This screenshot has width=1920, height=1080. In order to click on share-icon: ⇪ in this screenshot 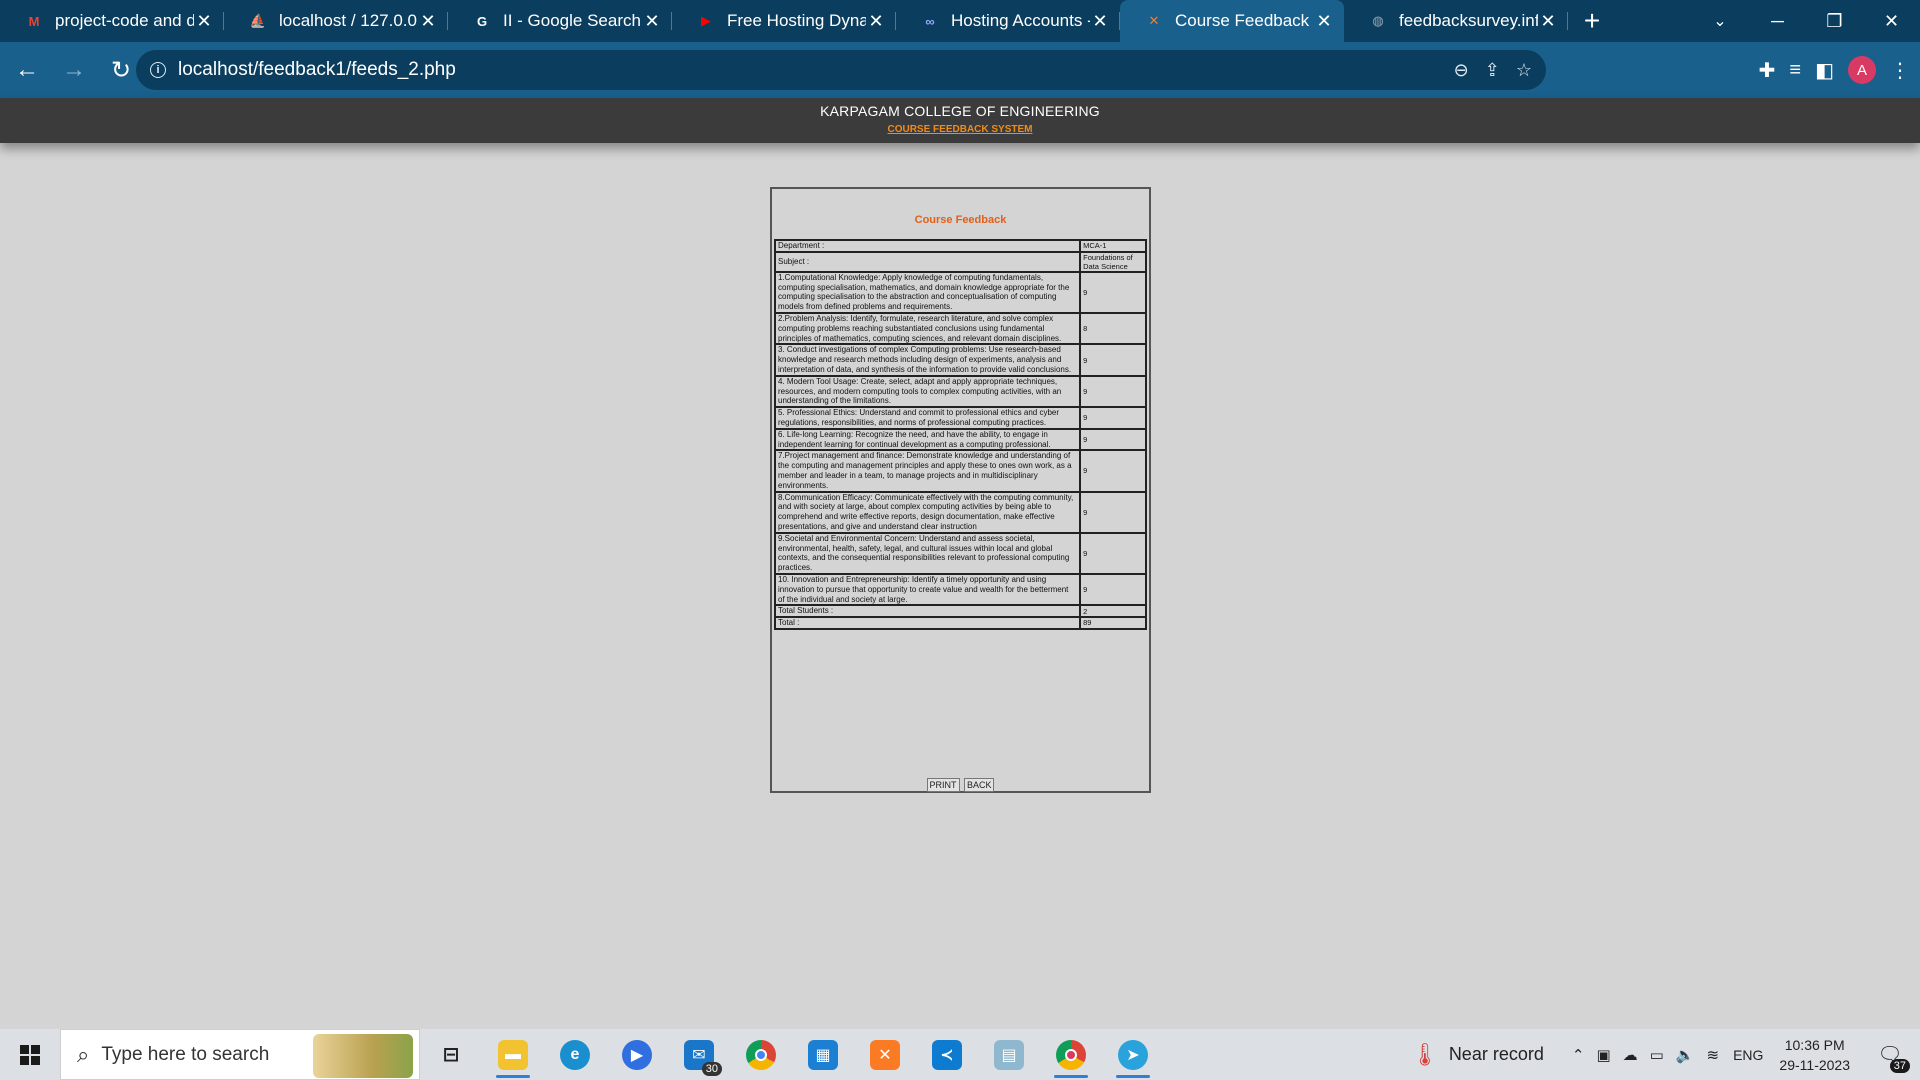, I will do `click(1492, 70)`.